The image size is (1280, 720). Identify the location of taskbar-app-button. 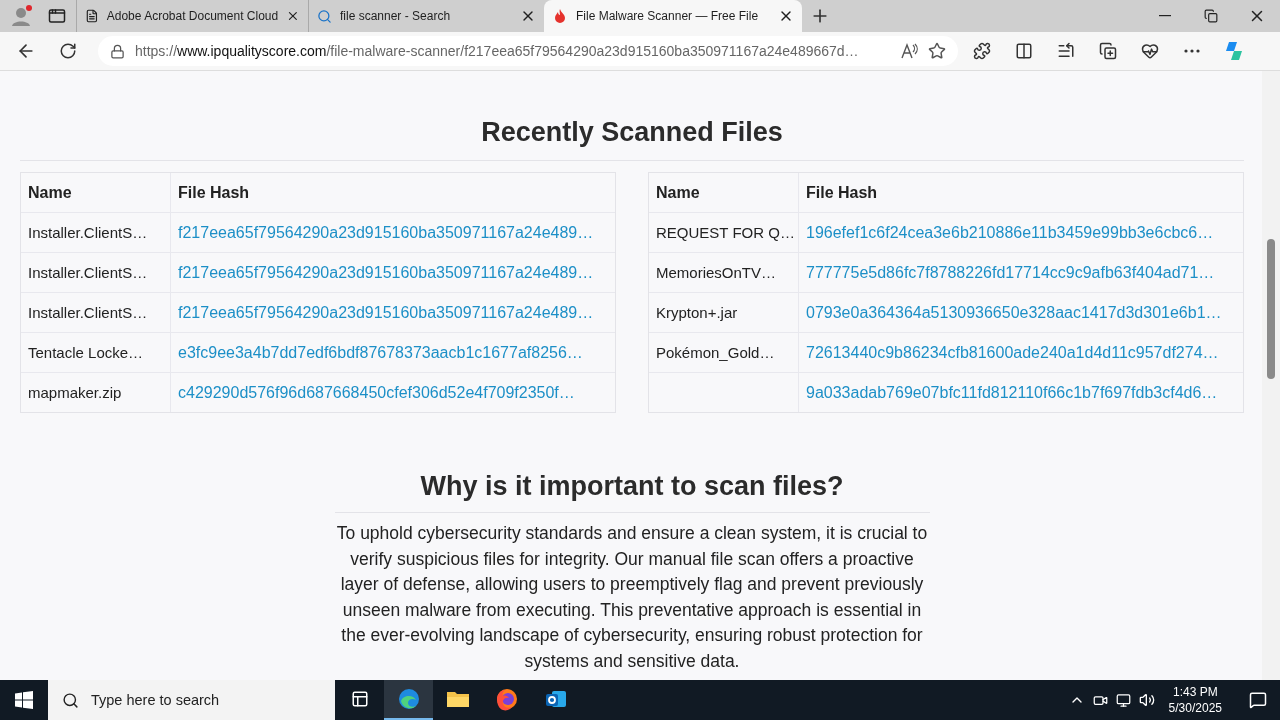
(408, 700).